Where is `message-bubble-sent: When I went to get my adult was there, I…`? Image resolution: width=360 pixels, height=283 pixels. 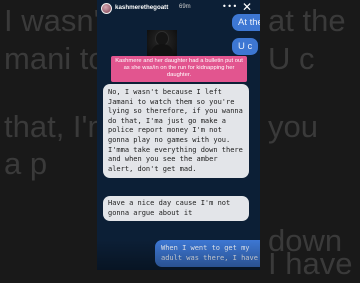 message-bubble-sent: When I went to get my adult was there, I… is located at coordinates (207, 254).